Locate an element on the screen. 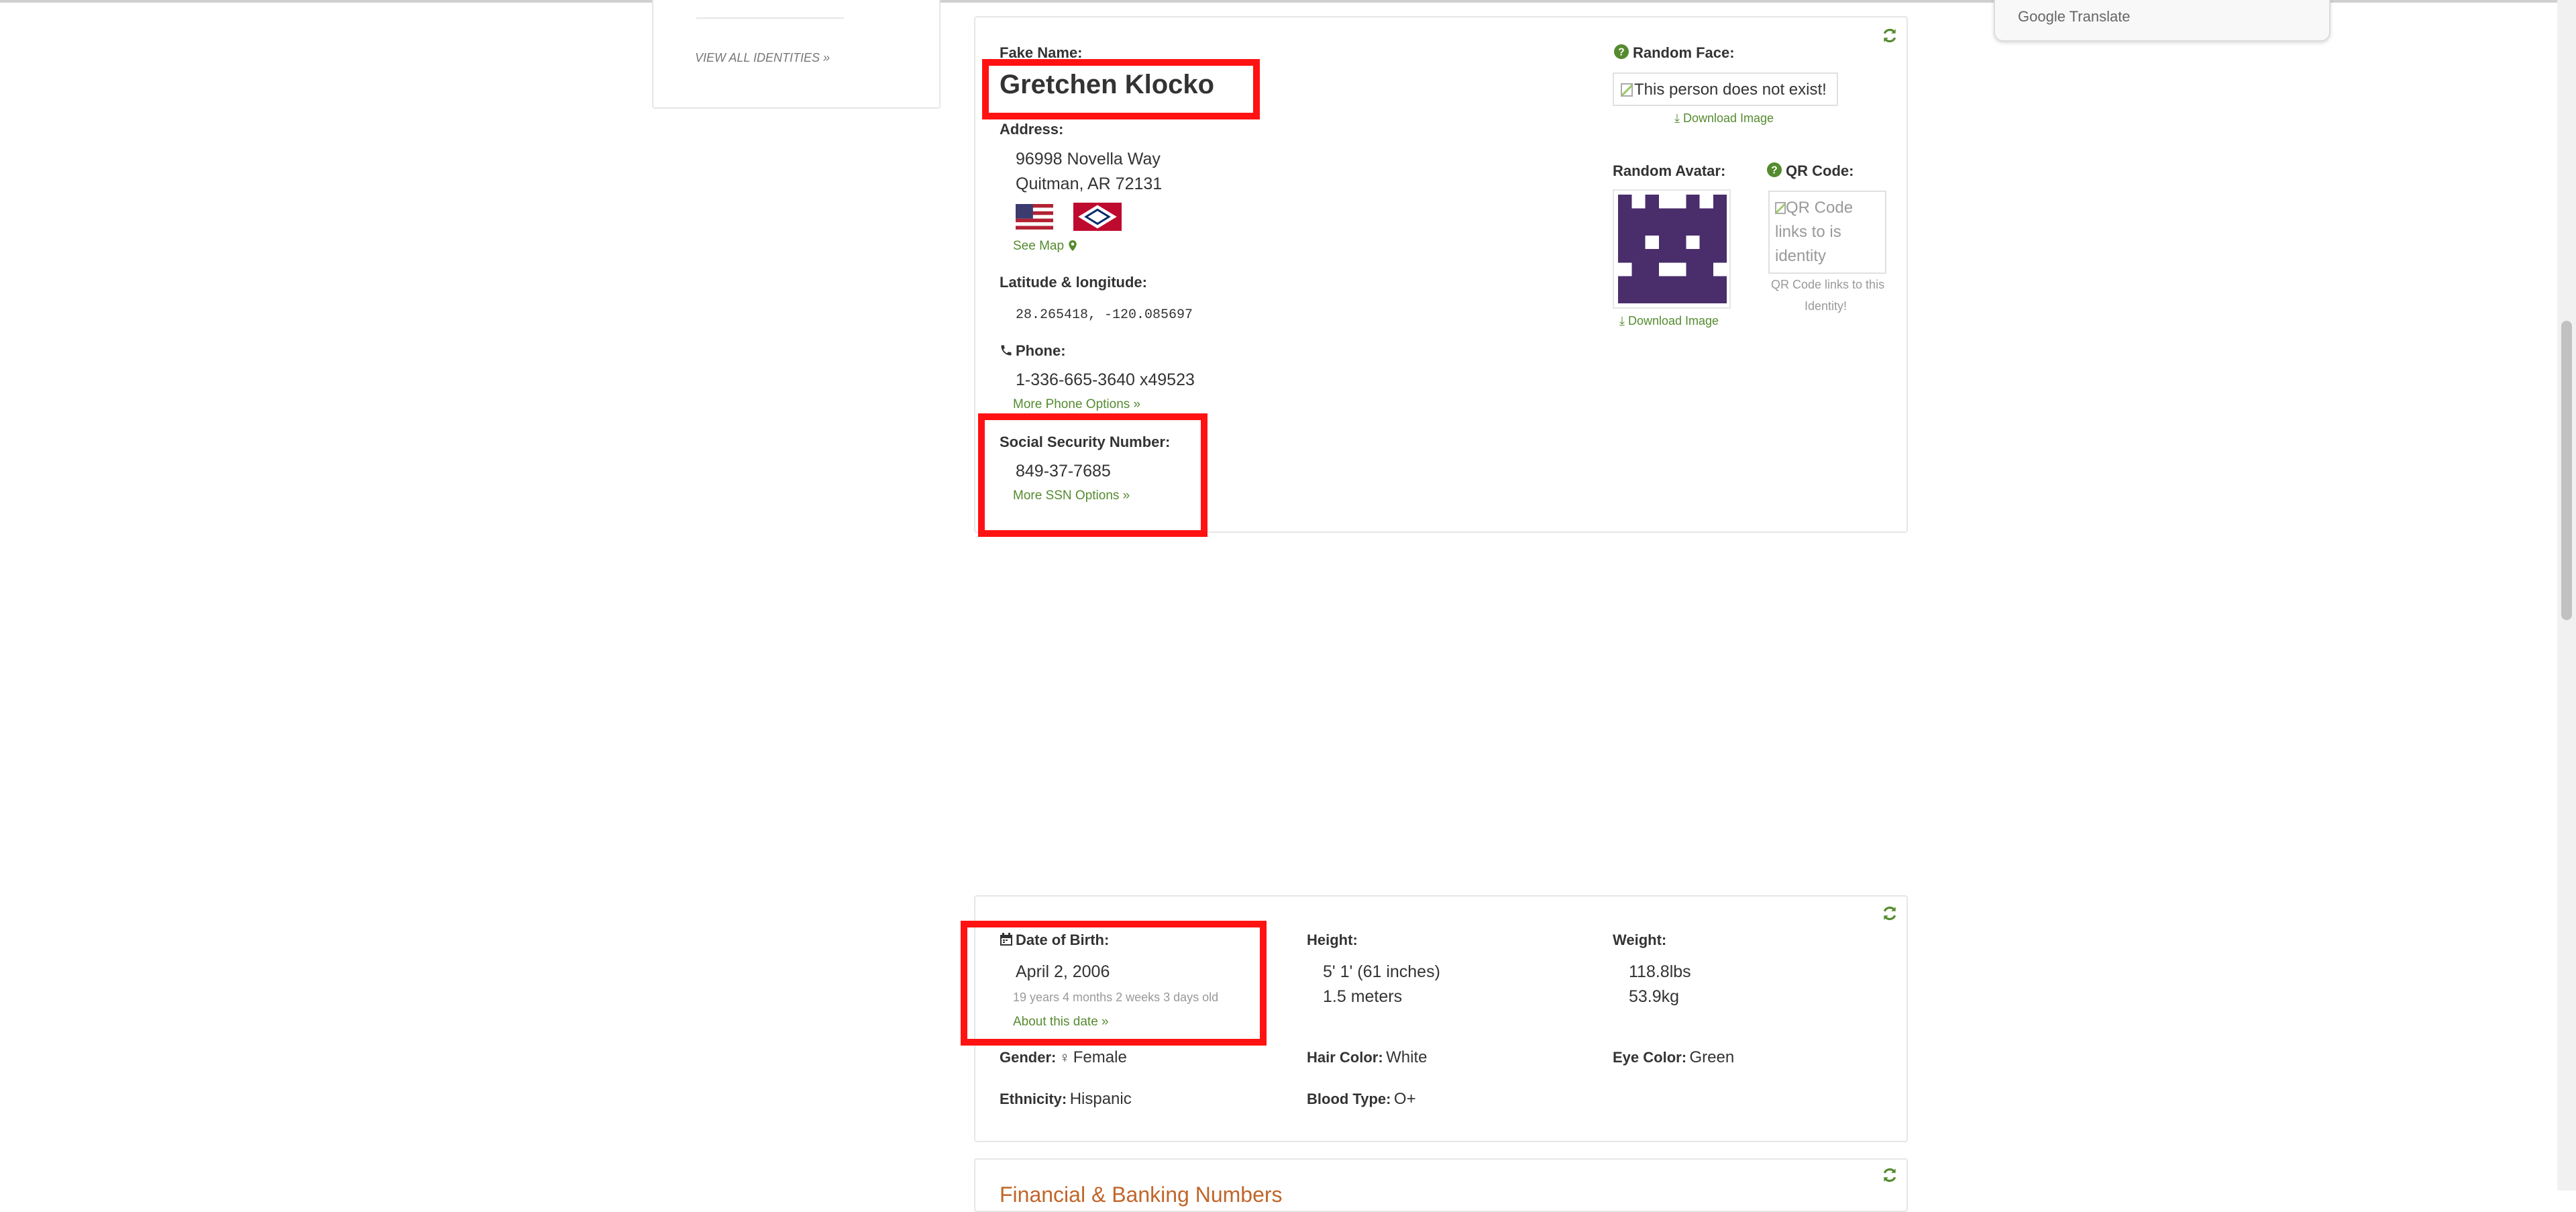 The height and width of the screenshot is (1212, 2576). random-avatar-frame is located at coordinates (1672, 249).